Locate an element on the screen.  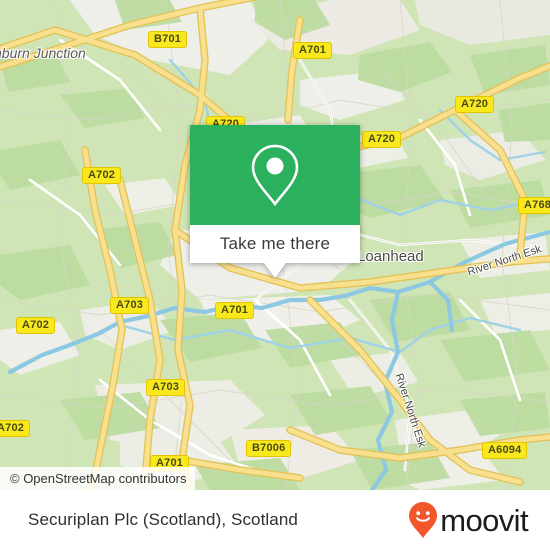
attribution-text: © OpenStreetMap contributors is located at coordinates (98, 478).